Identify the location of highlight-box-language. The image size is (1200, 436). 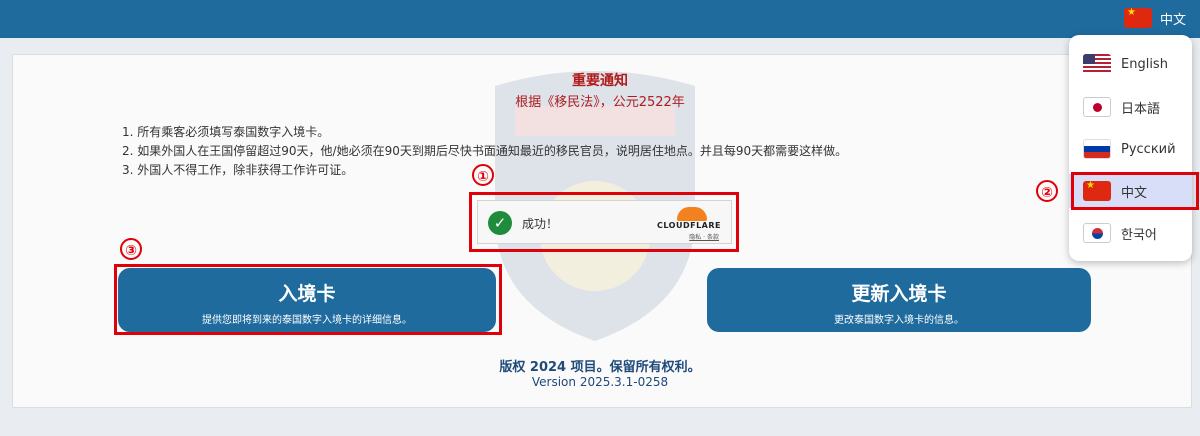
(1135, 191).